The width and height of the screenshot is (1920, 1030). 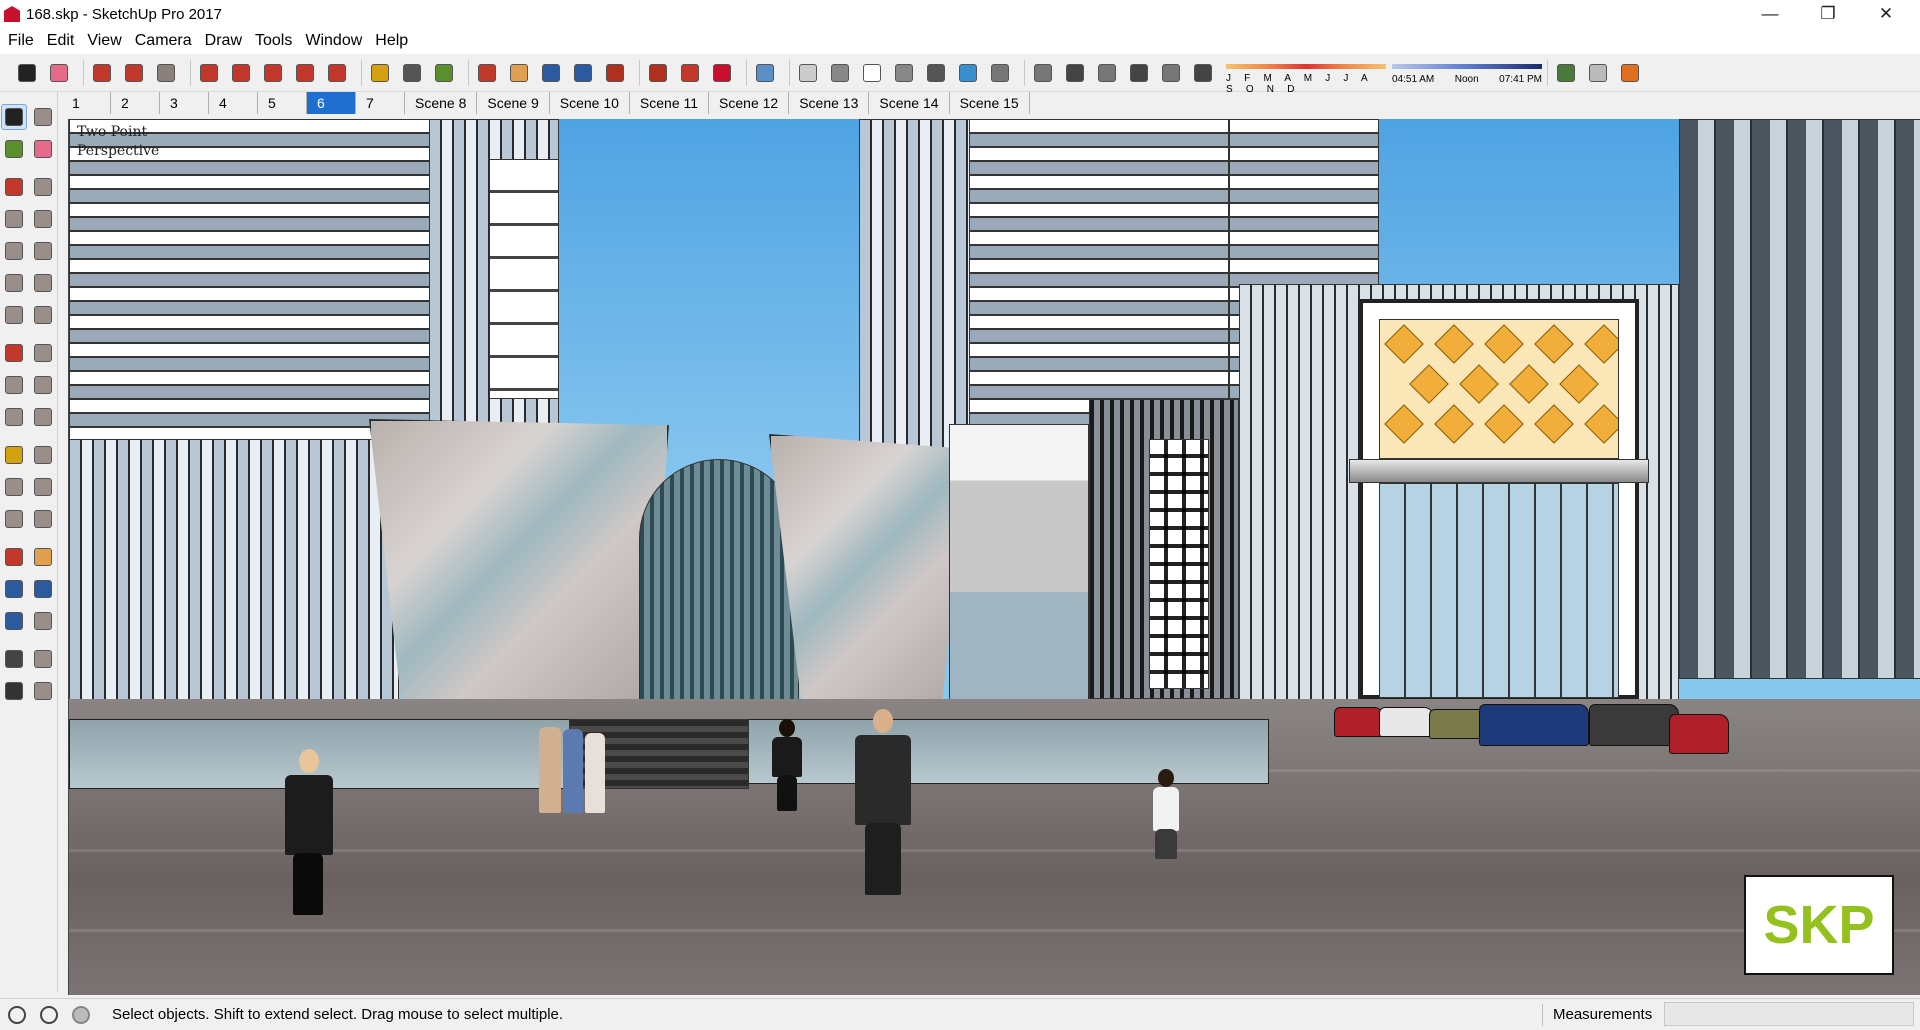 What do you see at coordinates (102, 73) in the screenshot?
I see `line-button` at bounding box center [102, 73].